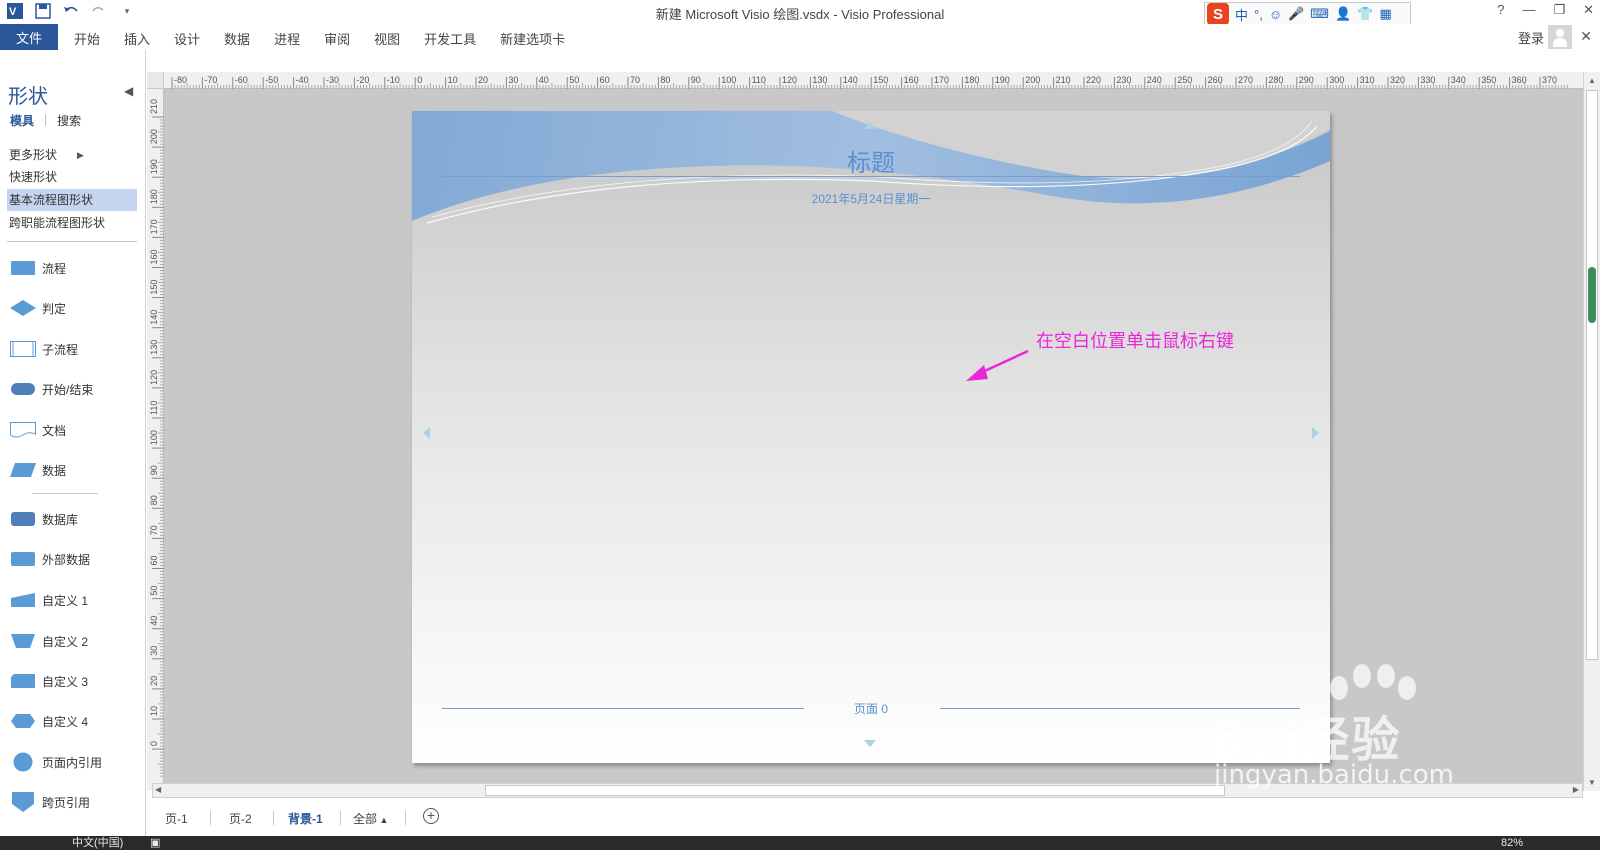 Image resolution: width=1600 pixels, height=850 pixels. Describe the element at coordinates (22, 120) in the screenshot. I see `tab-stencils: 模具` at that location.